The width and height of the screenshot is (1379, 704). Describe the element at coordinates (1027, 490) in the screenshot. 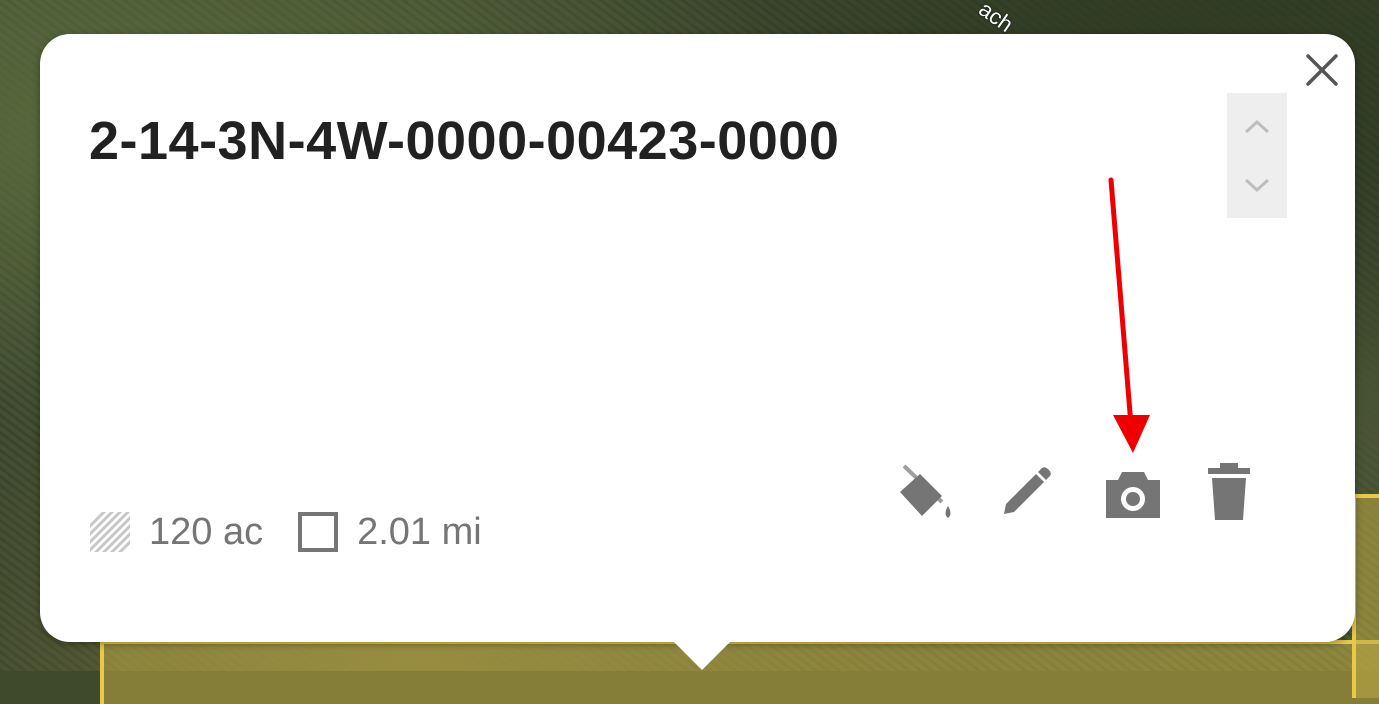

I see `pencil-icon` at that location.